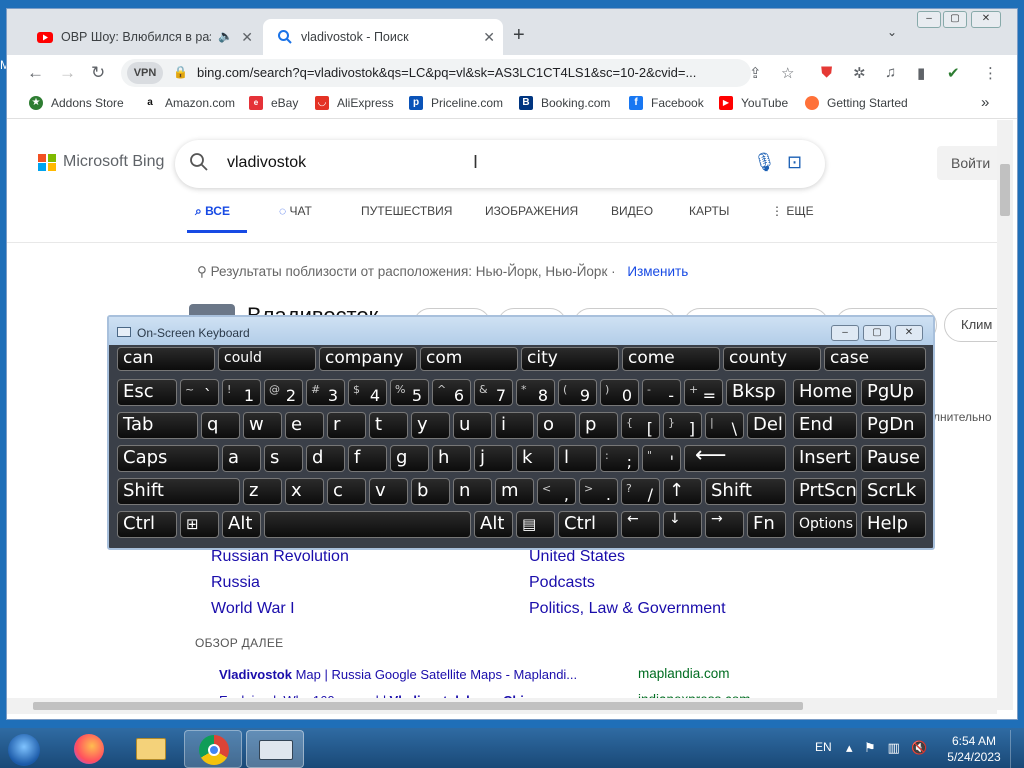 This screenshot has width=1024, height=768. Describe the element at coordinates (577, 557) in the screenshot. I see `topic-link: United States` at that location.